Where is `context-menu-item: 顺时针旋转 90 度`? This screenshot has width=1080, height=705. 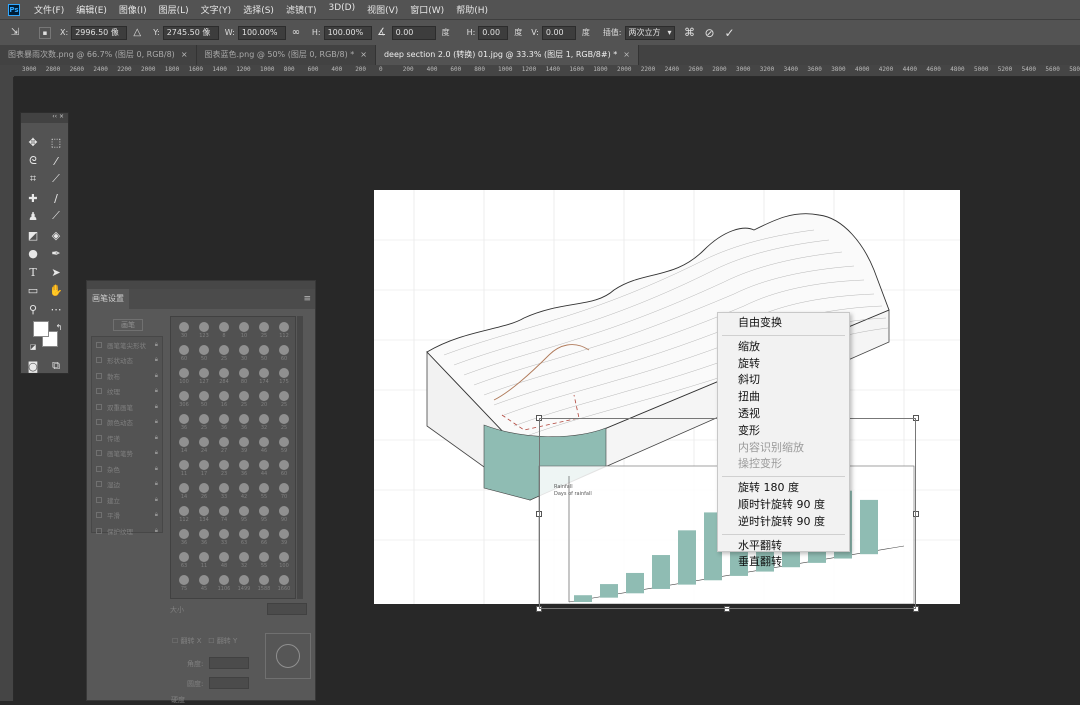
context-menu-item: 顺时针旋转 90 度 is located at coordinates (783, 505).